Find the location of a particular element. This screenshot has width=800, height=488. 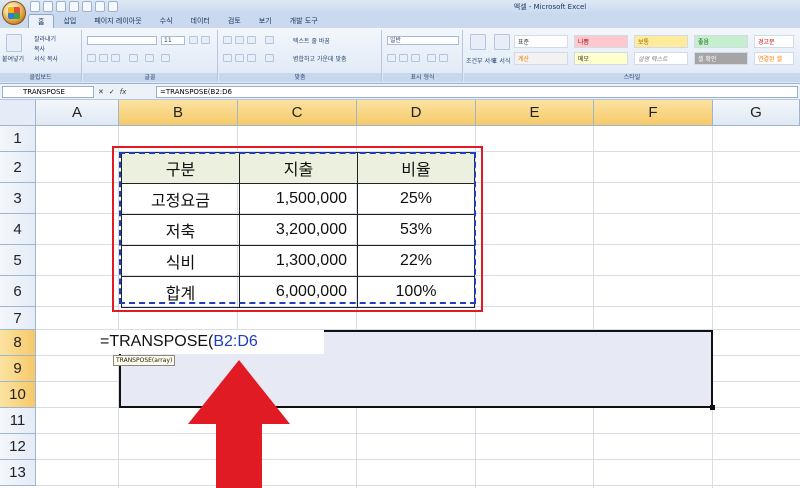

in-cell-editor: =TRANSPOSE(B2:D6 is located at coordinates (210, 342).